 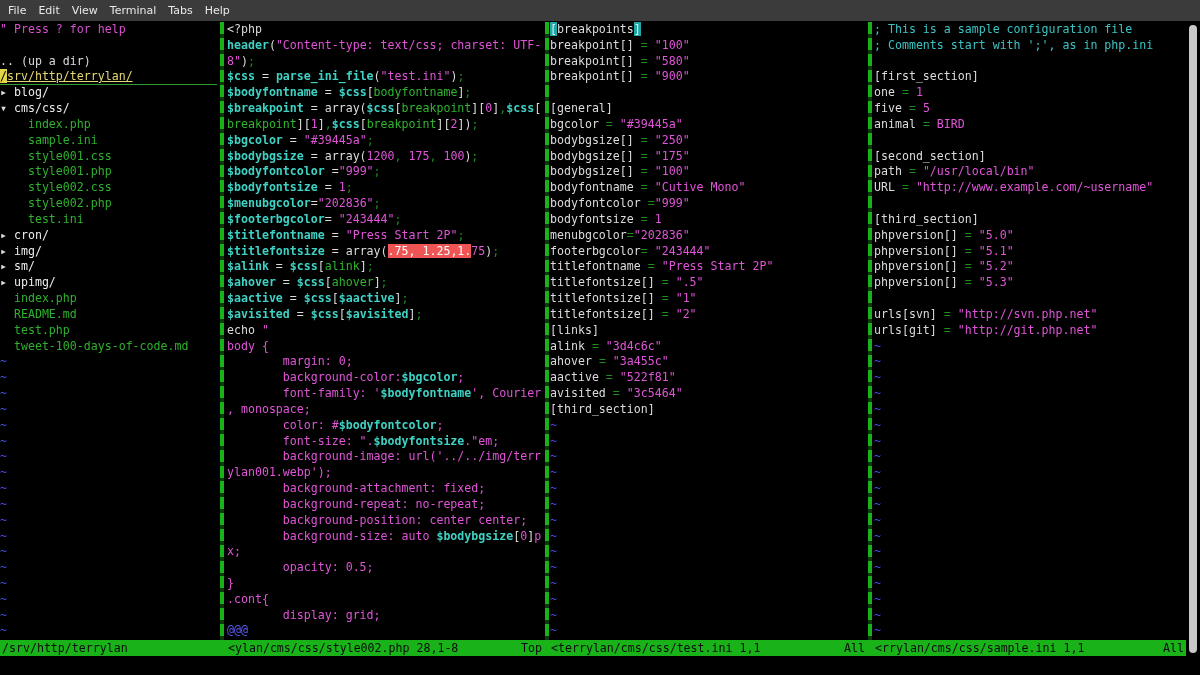 What do you see at coordinates (1193, 339) in the screenshot?
I see `scrollbar` at bounding box center [1193, 339].